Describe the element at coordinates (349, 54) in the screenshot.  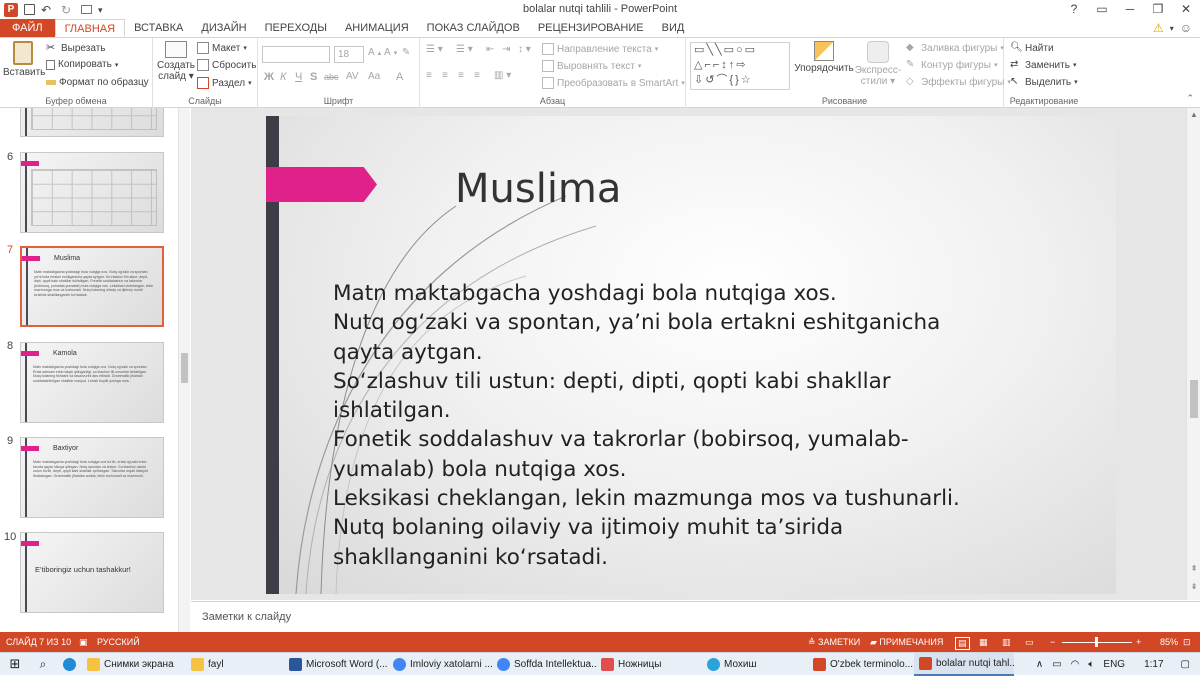
I see `font-size-combo: 18` at that location.